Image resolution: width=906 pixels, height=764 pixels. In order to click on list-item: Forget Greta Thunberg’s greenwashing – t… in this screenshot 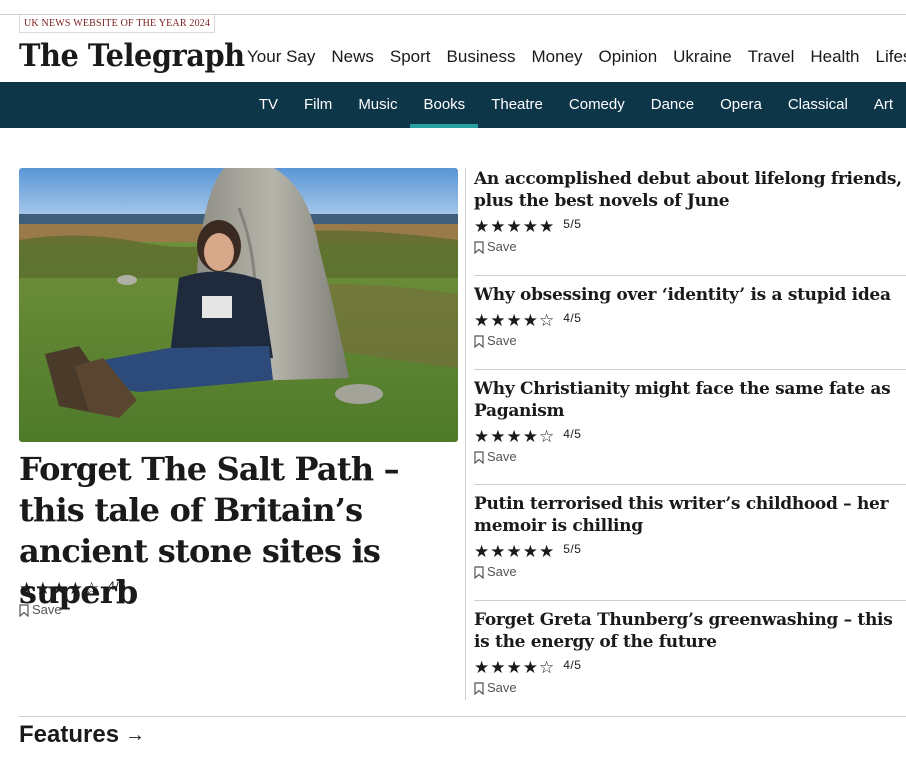, I will do `click(690, 652)`.